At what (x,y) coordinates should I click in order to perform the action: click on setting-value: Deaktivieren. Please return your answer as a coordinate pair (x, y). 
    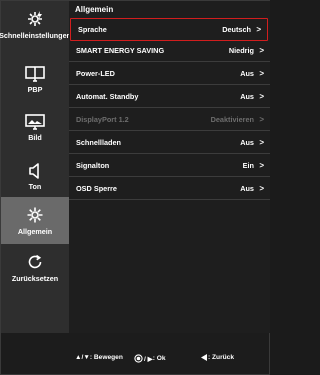
    Looking at the image, I should click on (232, 119).